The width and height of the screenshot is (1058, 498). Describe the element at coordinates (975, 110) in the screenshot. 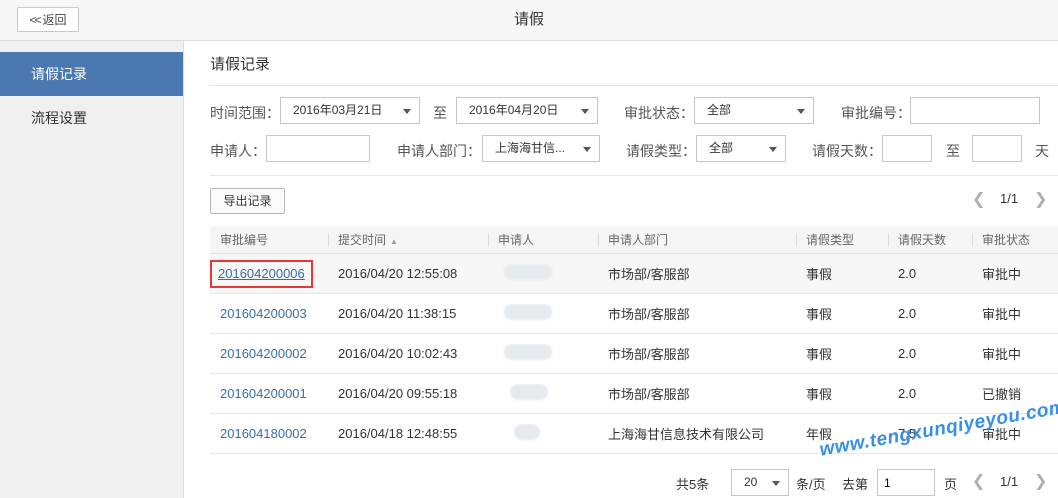

I see `approval-no-input` at that location.